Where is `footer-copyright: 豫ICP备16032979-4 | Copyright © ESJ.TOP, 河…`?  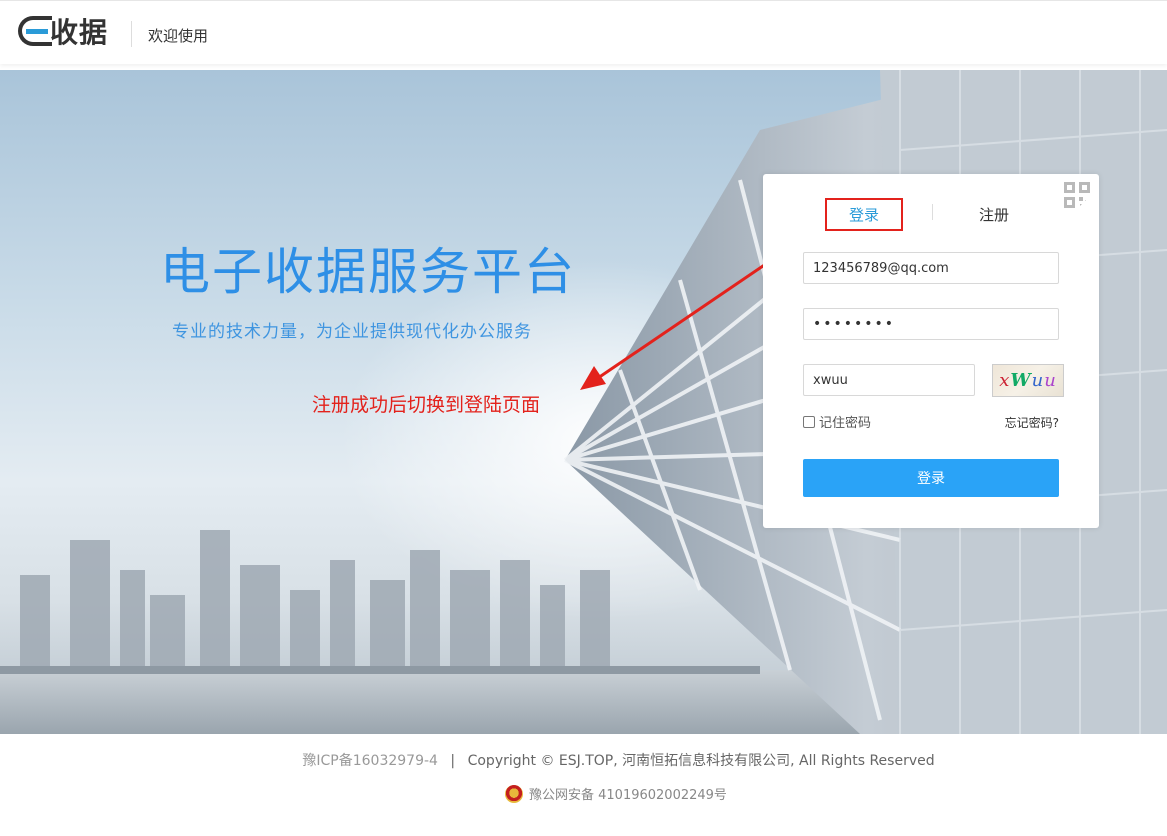 footer-copyright: 豫ICP备16032979-4 | Copyright © ESJ.TOP, 河… is located at coordinates (583, 760).